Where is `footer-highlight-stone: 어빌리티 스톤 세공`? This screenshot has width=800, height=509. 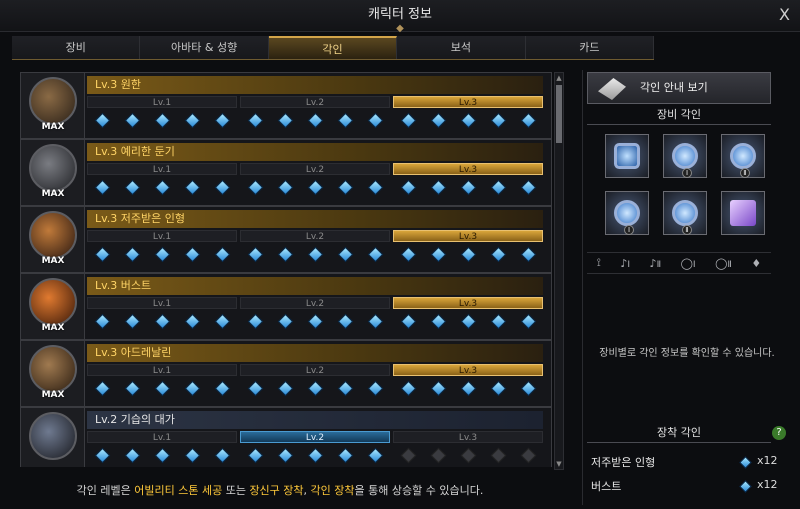
footer-highlight-stone: 어빌리티 스톤 세공 is located at coordinates (178, 490).